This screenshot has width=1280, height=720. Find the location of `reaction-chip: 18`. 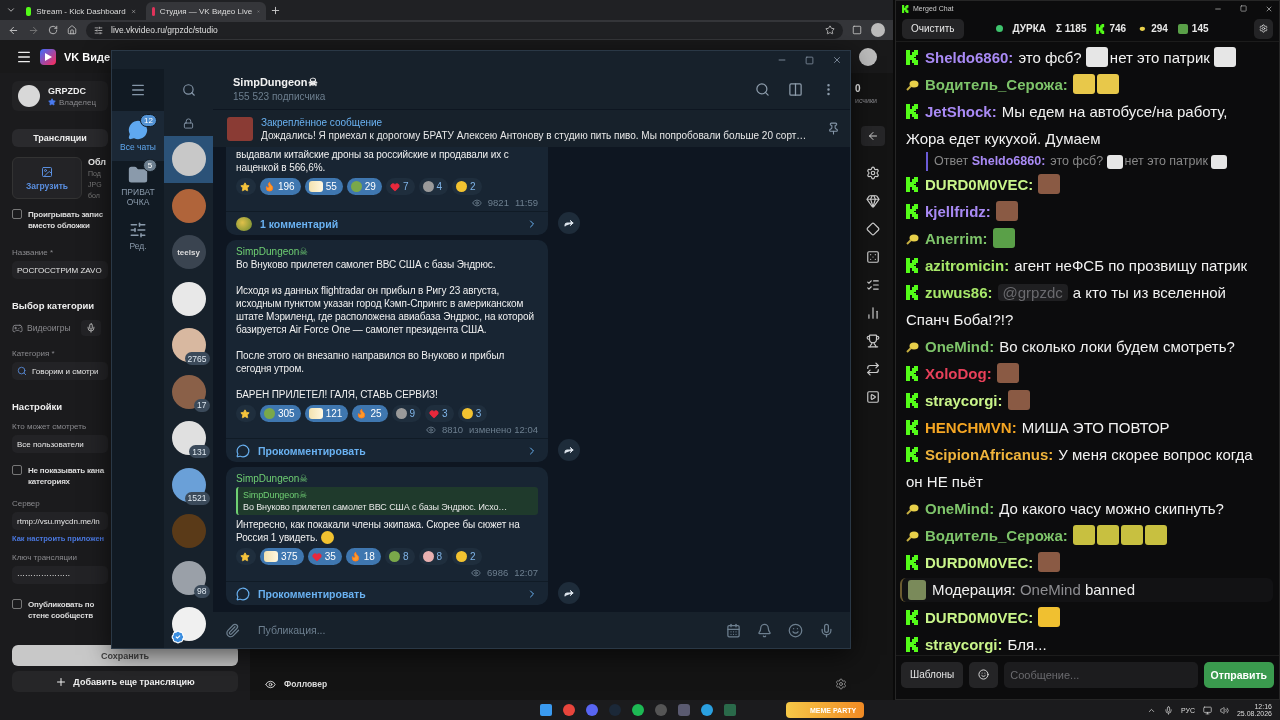

reaction-chip: 18 is located at coordinates (363, 556).